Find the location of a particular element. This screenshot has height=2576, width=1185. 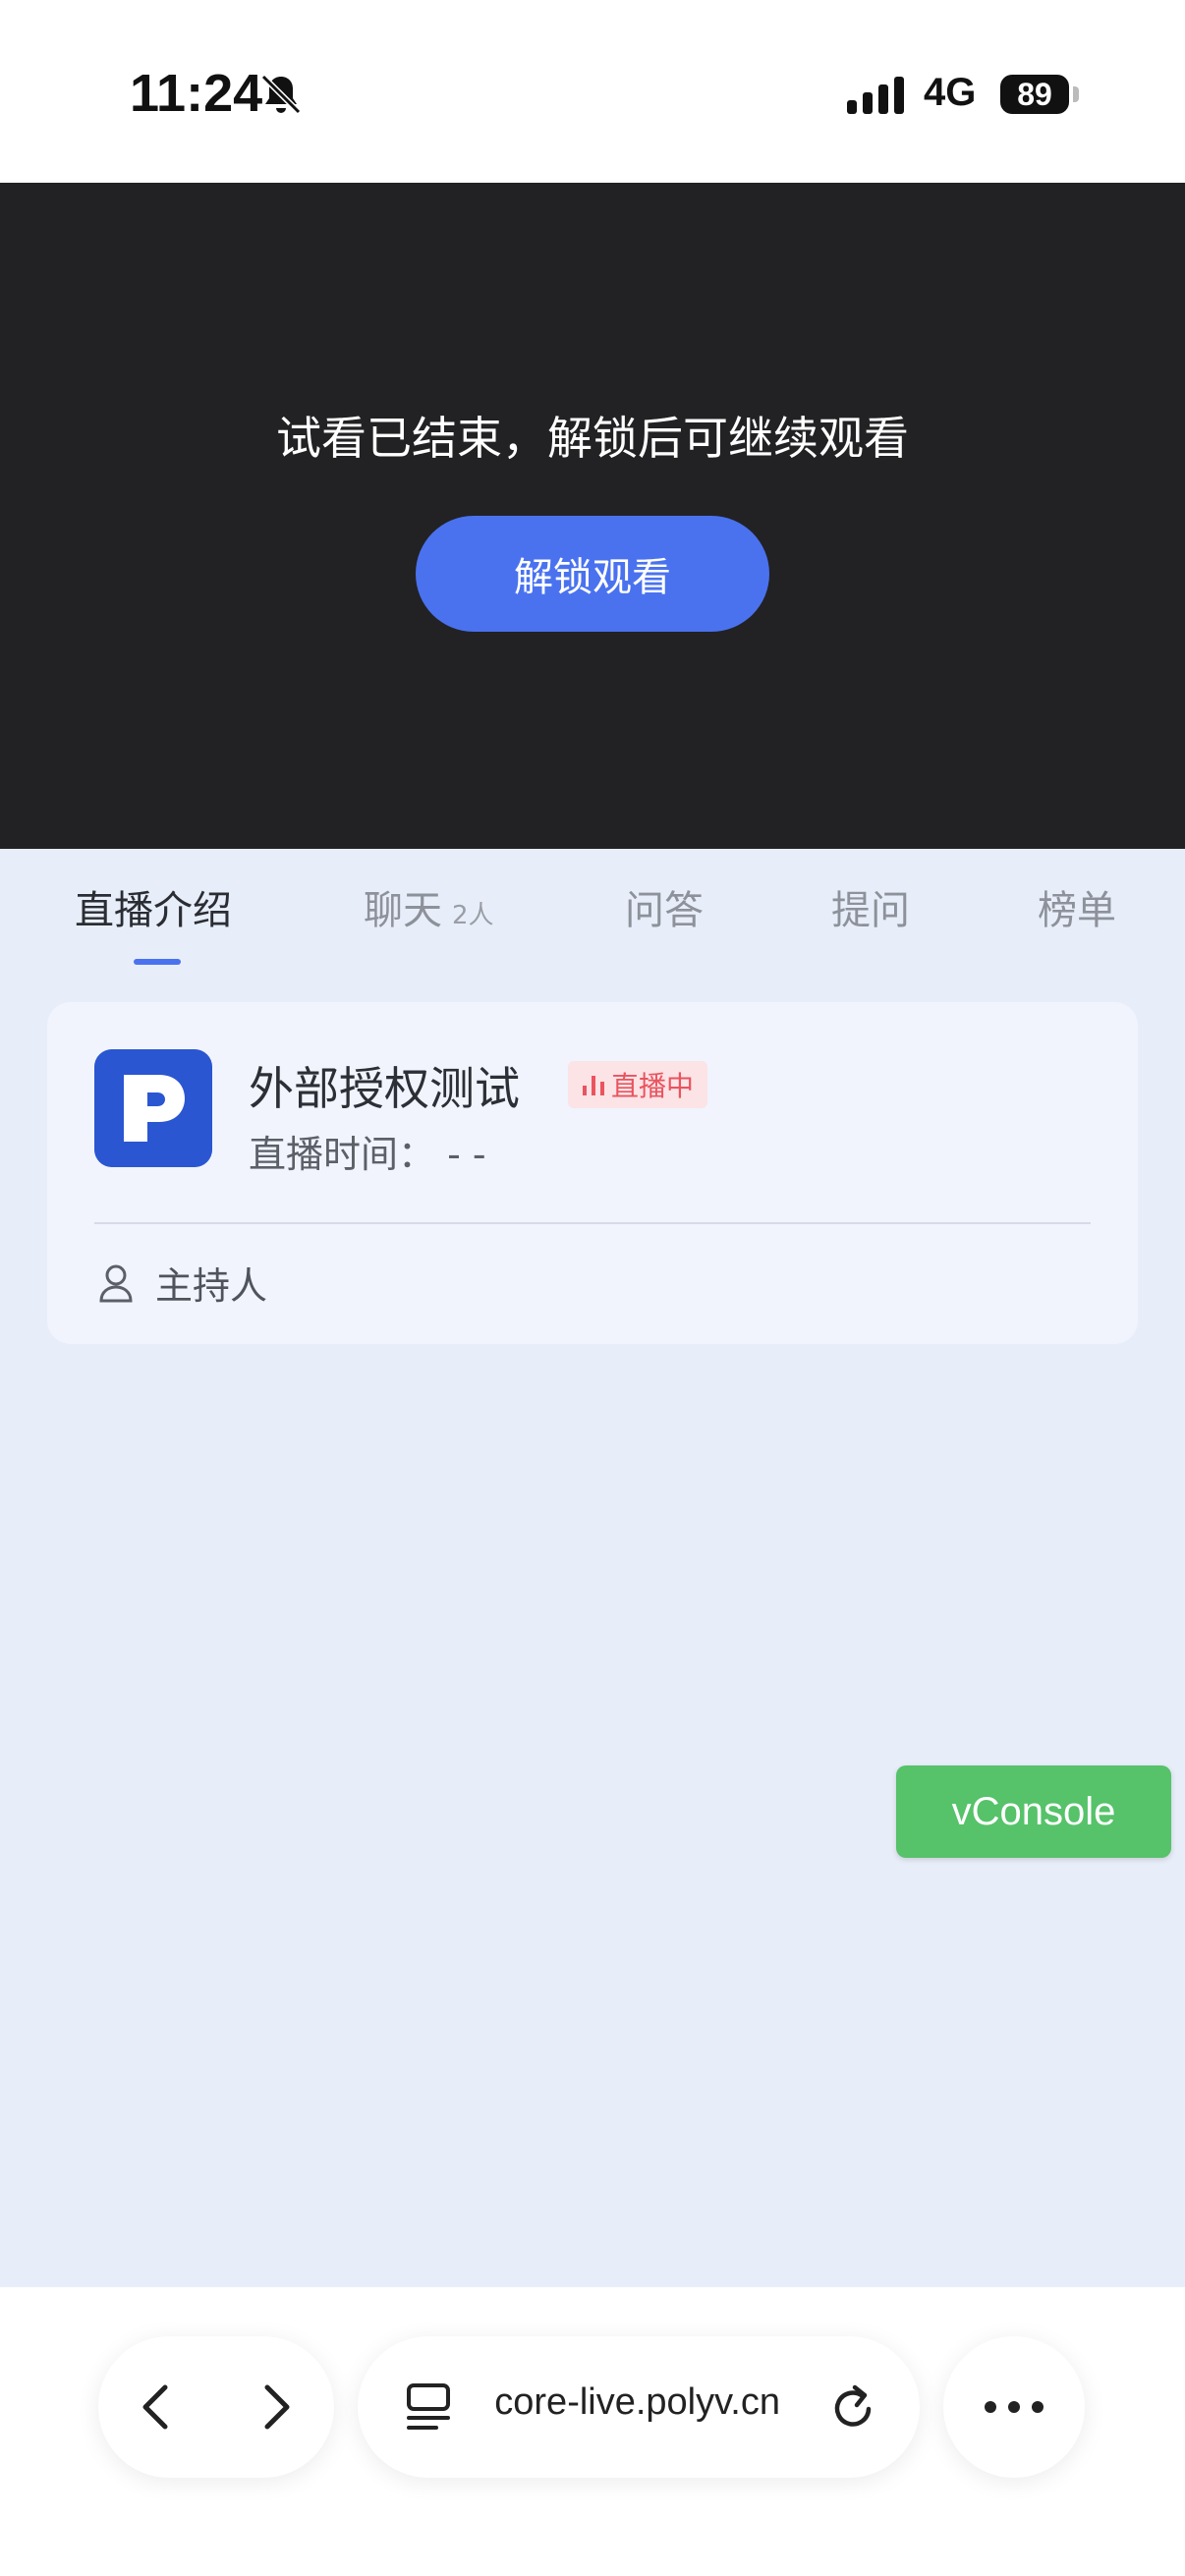

more-button is located at coordinates (1014, 2407).